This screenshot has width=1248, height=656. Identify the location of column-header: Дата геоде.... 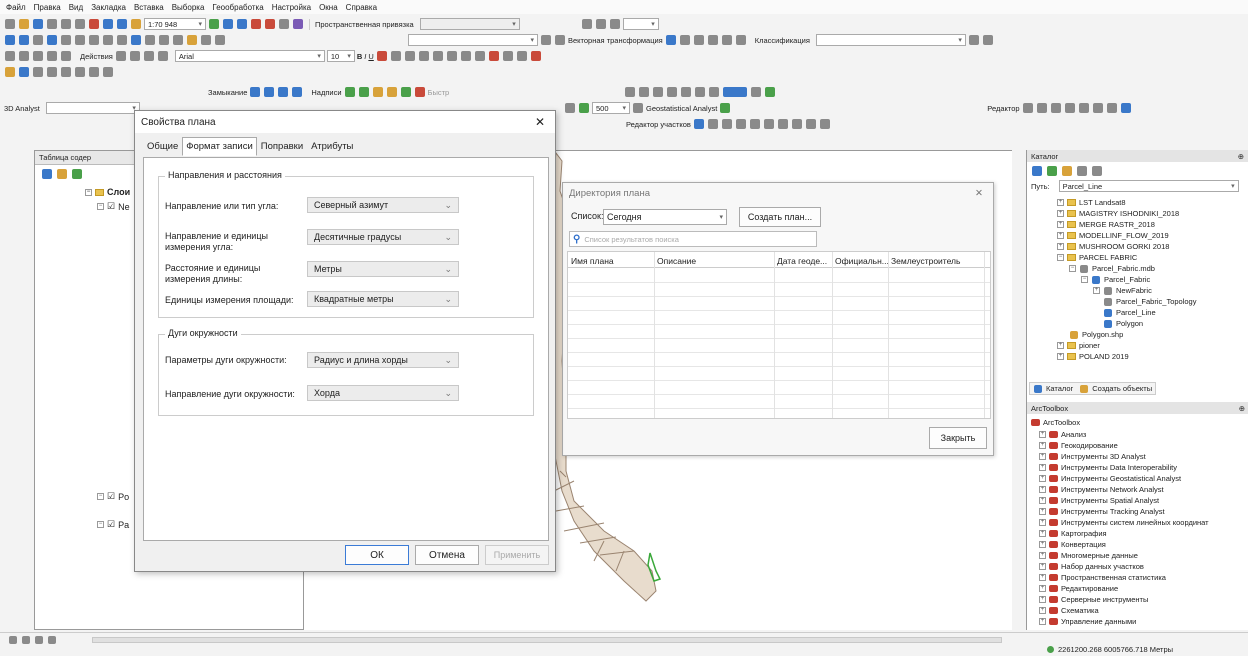
(803, 259).